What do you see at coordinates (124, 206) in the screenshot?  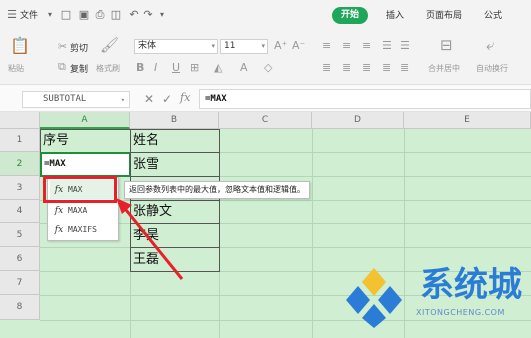 I see `arrow-head` at bounding box center [124, 206].